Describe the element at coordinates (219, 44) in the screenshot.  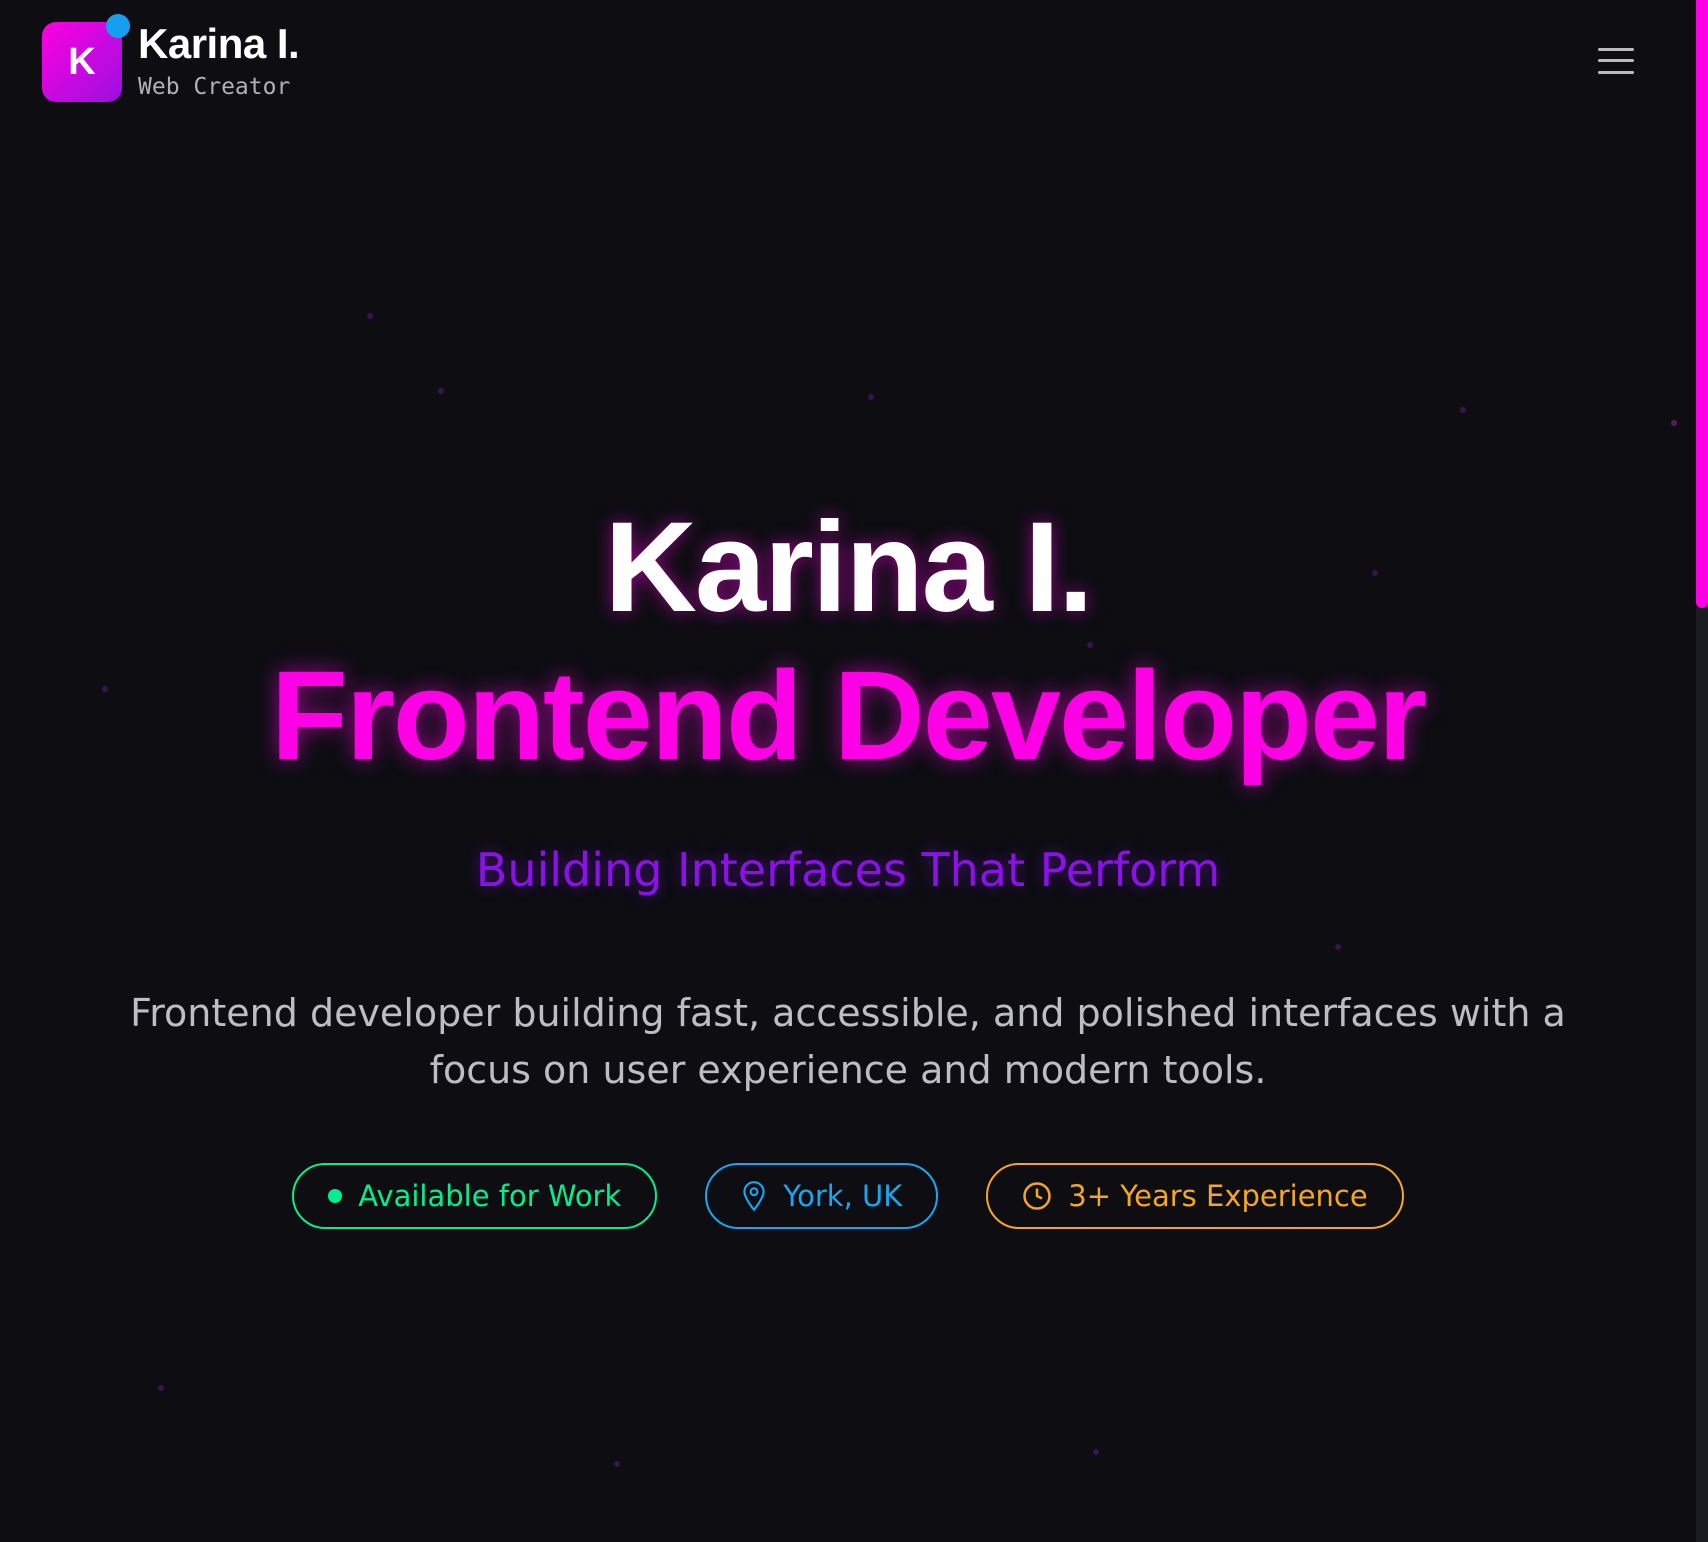
I see `brand-name: Karina I.` at that location.